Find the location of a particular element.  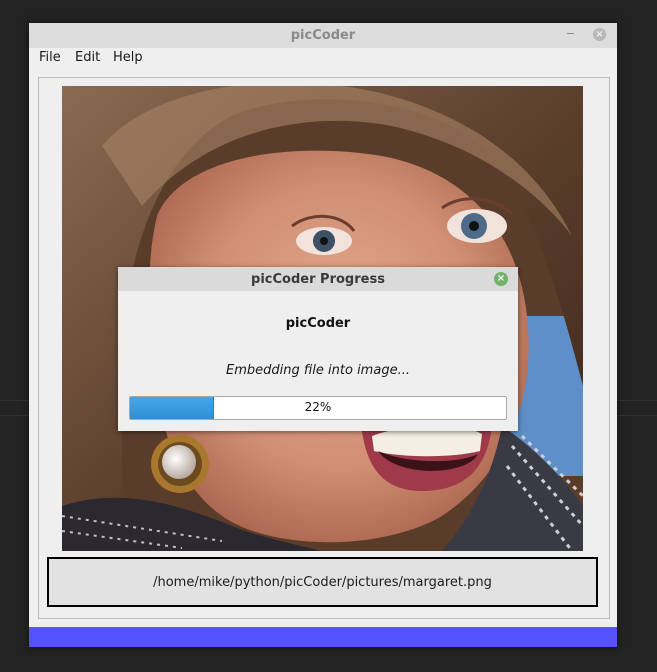

minimize-icon is located at coordinates (571, 33).